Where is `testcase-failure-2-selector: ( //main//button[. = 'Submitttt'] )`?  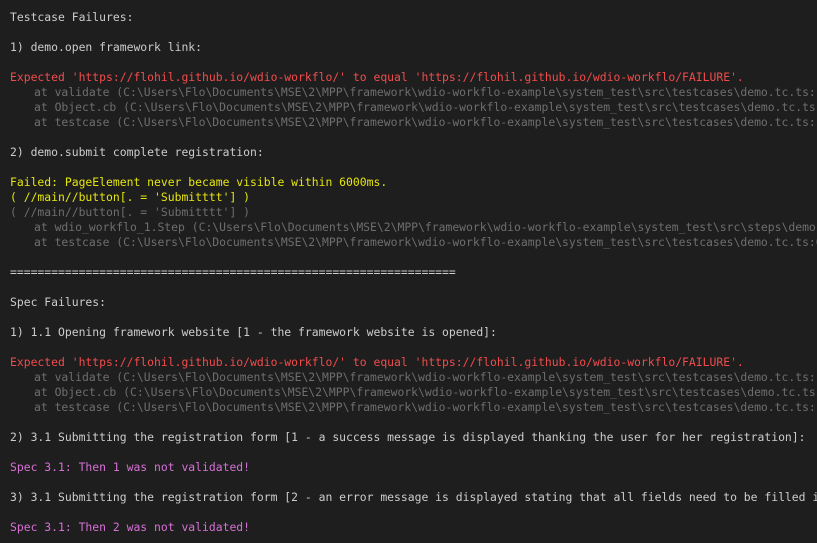 testcase-failure-2-selector: ( //main//button[. = 'Submitttt'] ) is located at coordinates (130, 197).